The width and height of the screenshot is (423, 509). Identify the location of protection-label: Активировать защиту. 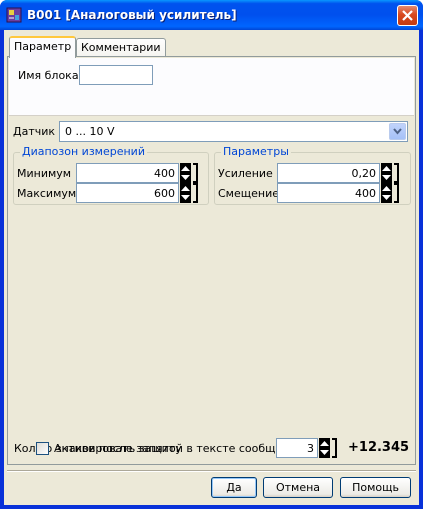
(118, 448).